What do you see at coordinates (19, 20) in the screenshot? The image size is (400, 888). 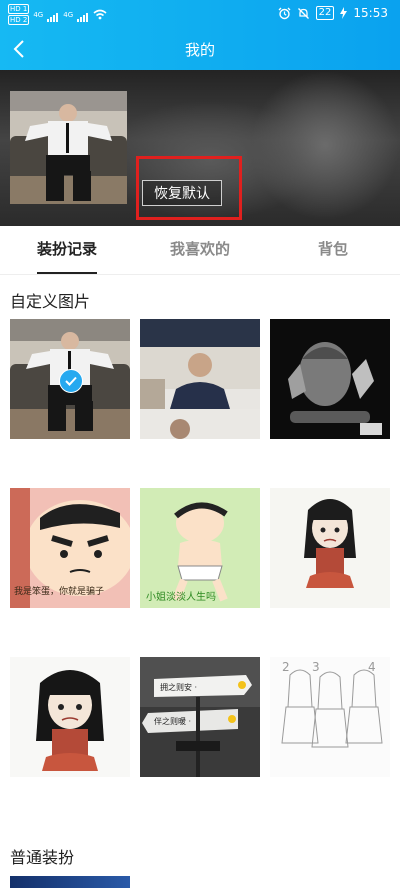 I see `hd2-badge: HD 2` at bounding box center [19, 20].